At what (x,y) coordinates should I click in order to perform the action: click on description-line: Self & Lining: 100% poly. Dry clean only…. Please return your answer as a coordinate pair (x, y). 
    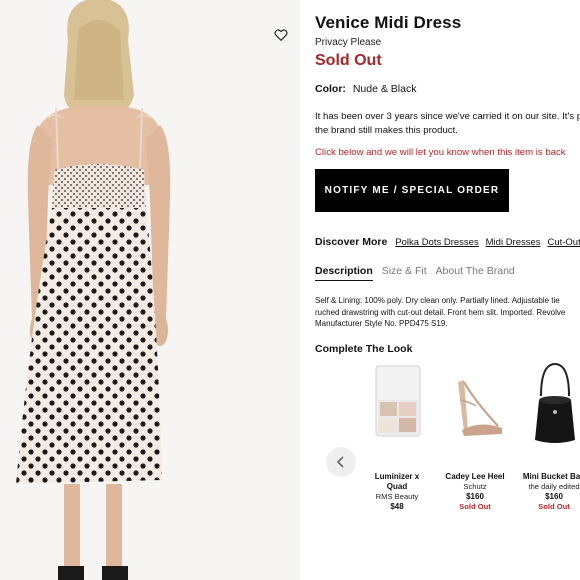
    Looking at the image, I should click on (437, 300).